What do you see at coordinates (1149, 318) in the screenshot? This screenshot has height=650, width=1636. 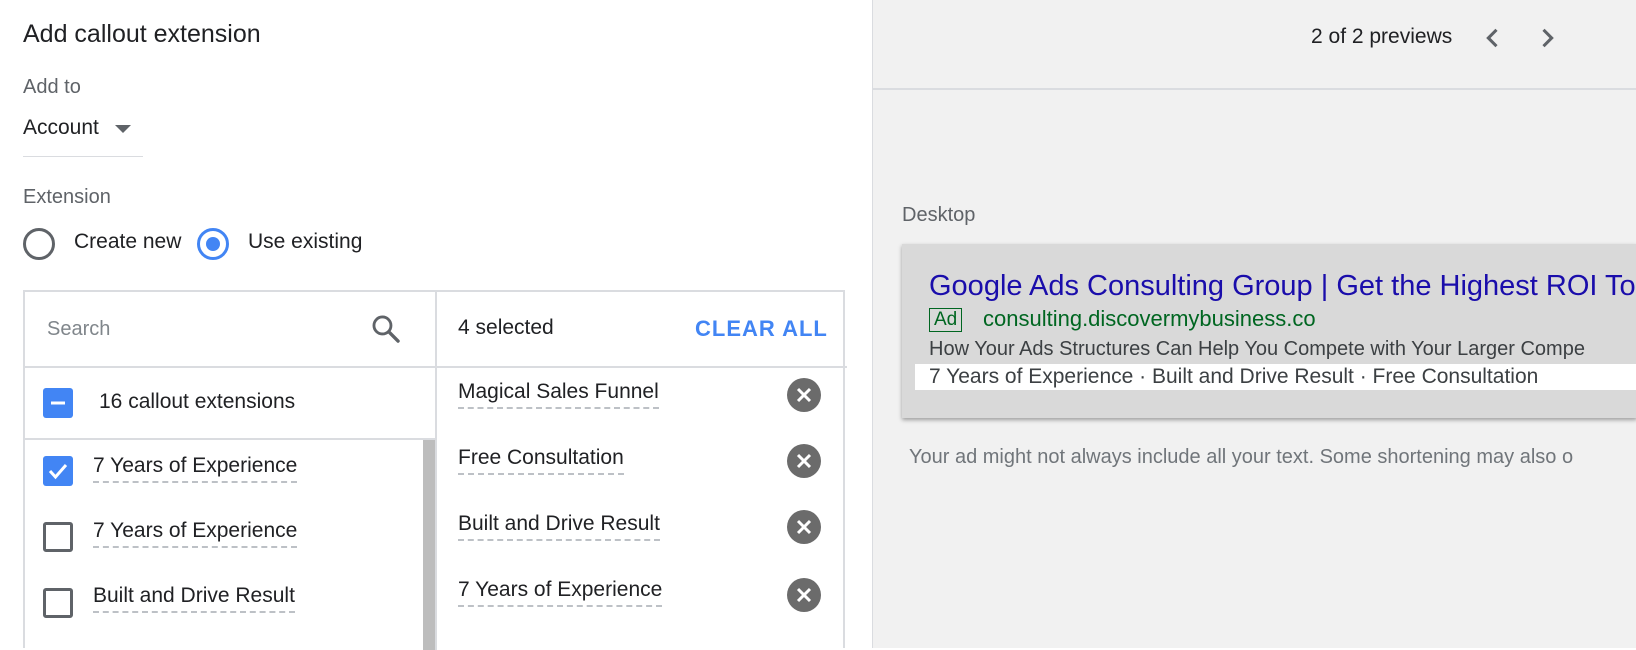 I see `ad-display-url: consulting.discovermybusiness.co` at bounding box center [1149, 318].